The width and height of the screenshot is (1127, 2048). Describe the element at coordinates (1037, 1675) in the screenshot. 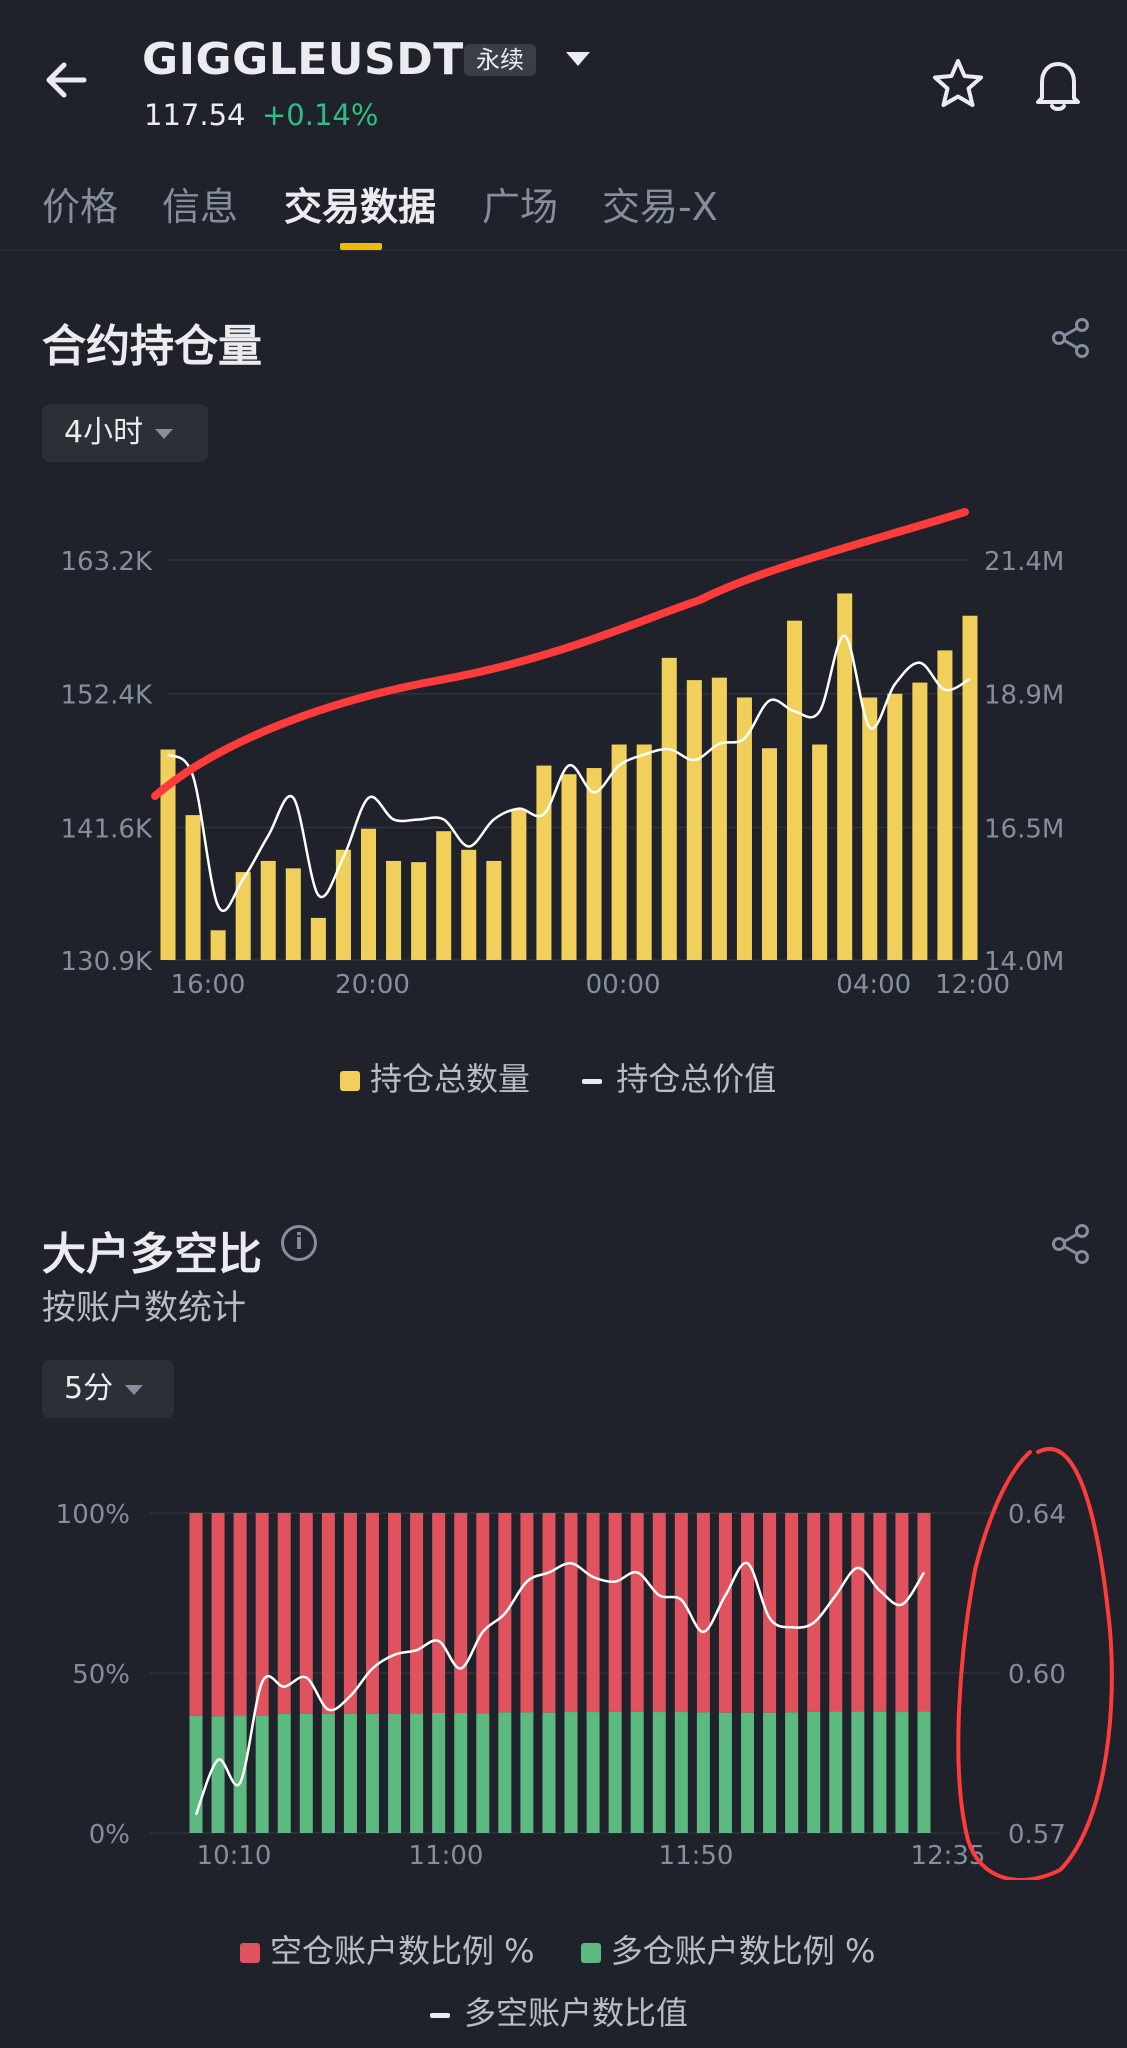

I see `y-right-tick-label: 0.60` at that location.